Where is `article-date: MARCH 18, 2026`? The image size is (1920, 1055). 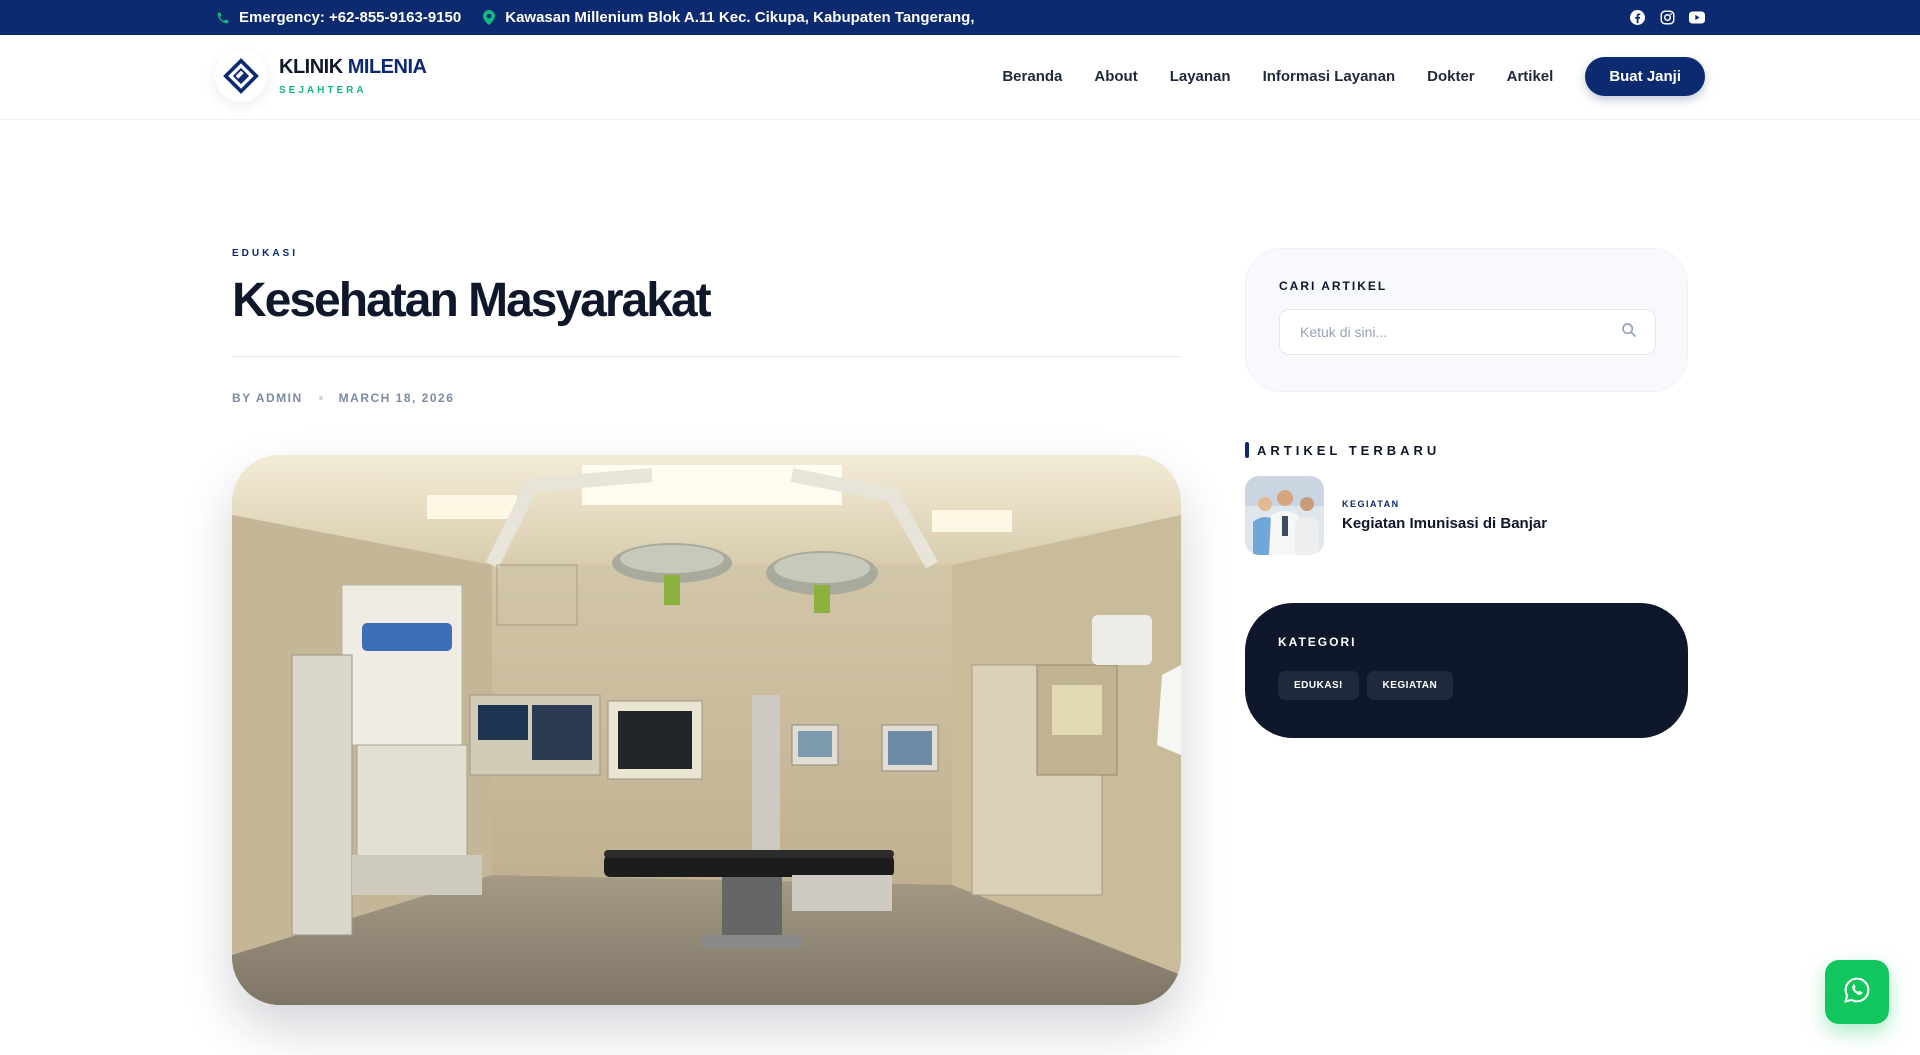 article-date: MARCH 18, 2026 is located at coordinates (396, 398).